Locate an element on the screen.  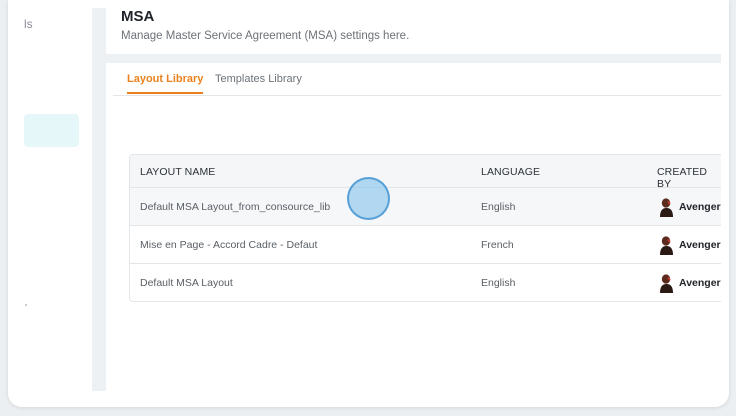
sidebar-item-label: ls is located at coordinates (28, 24).